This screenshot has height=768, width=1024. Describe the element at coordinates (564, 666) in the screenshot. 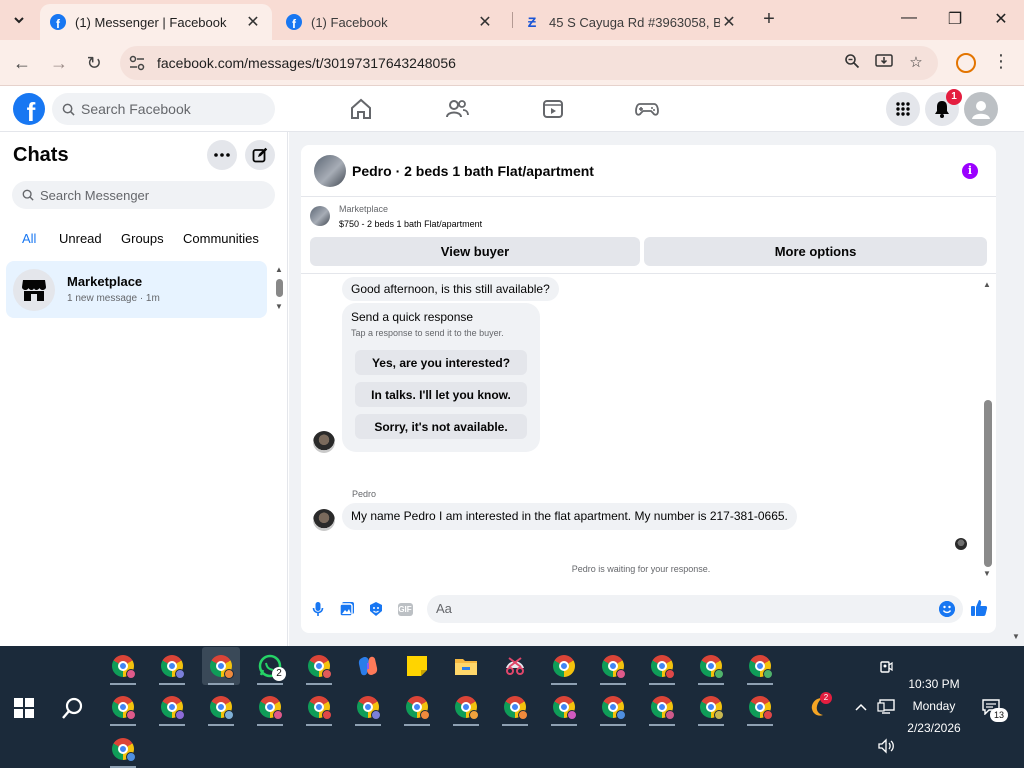

I see `chrome-icon` at that location.